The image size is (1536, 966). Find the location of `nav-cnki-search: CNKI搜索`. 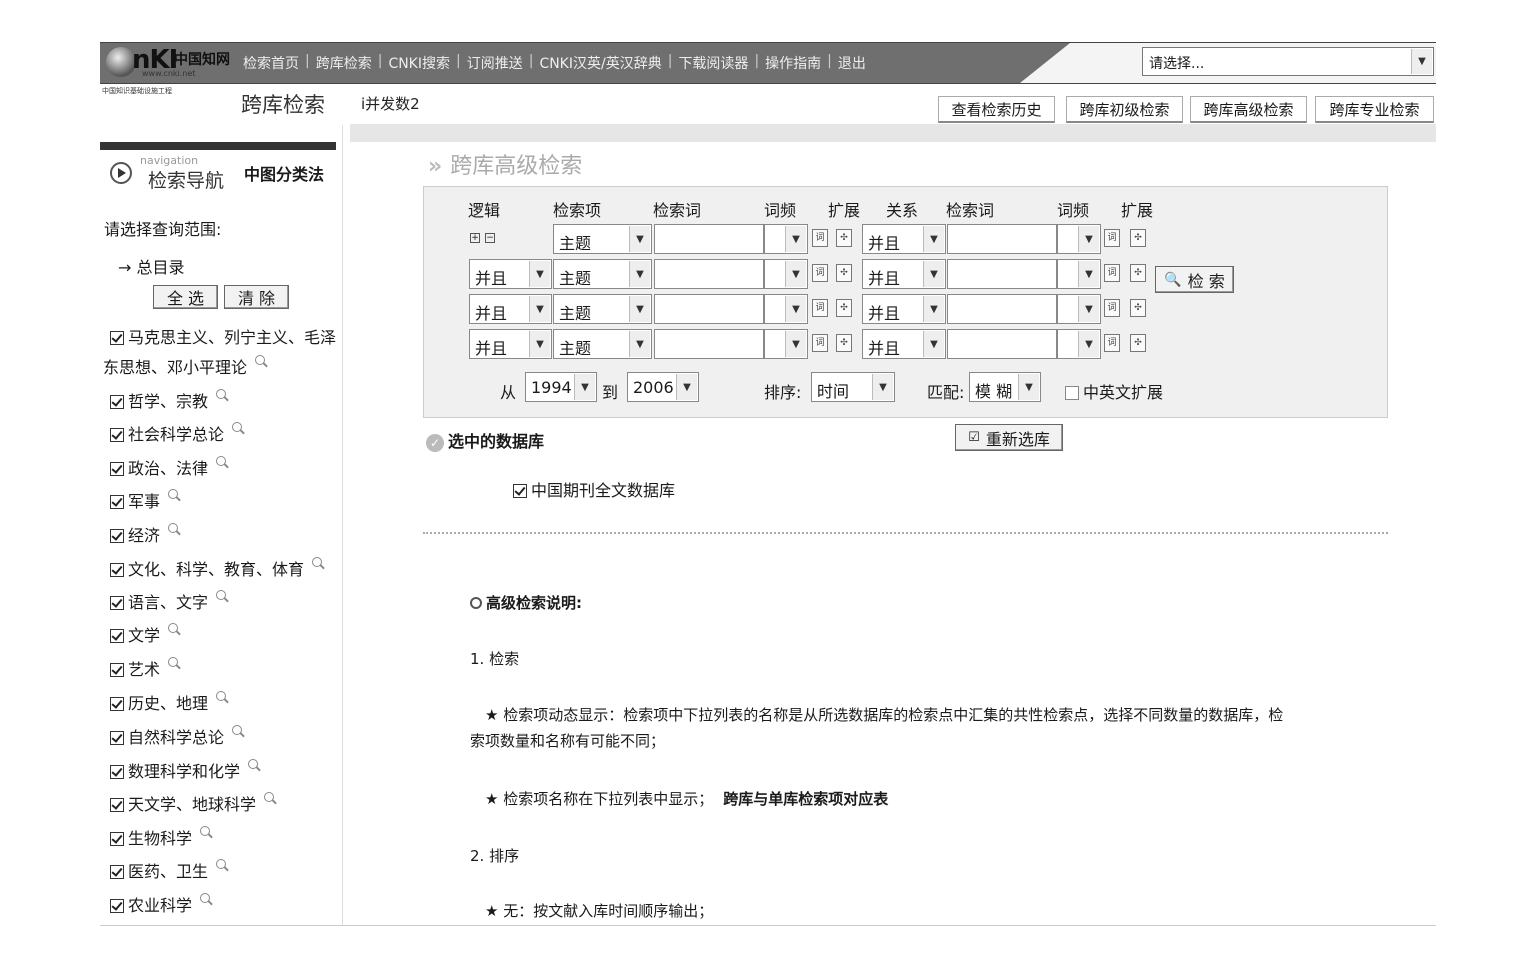

nav-cnki-search: CNKI搜索 is located at coordinates (419, 63).